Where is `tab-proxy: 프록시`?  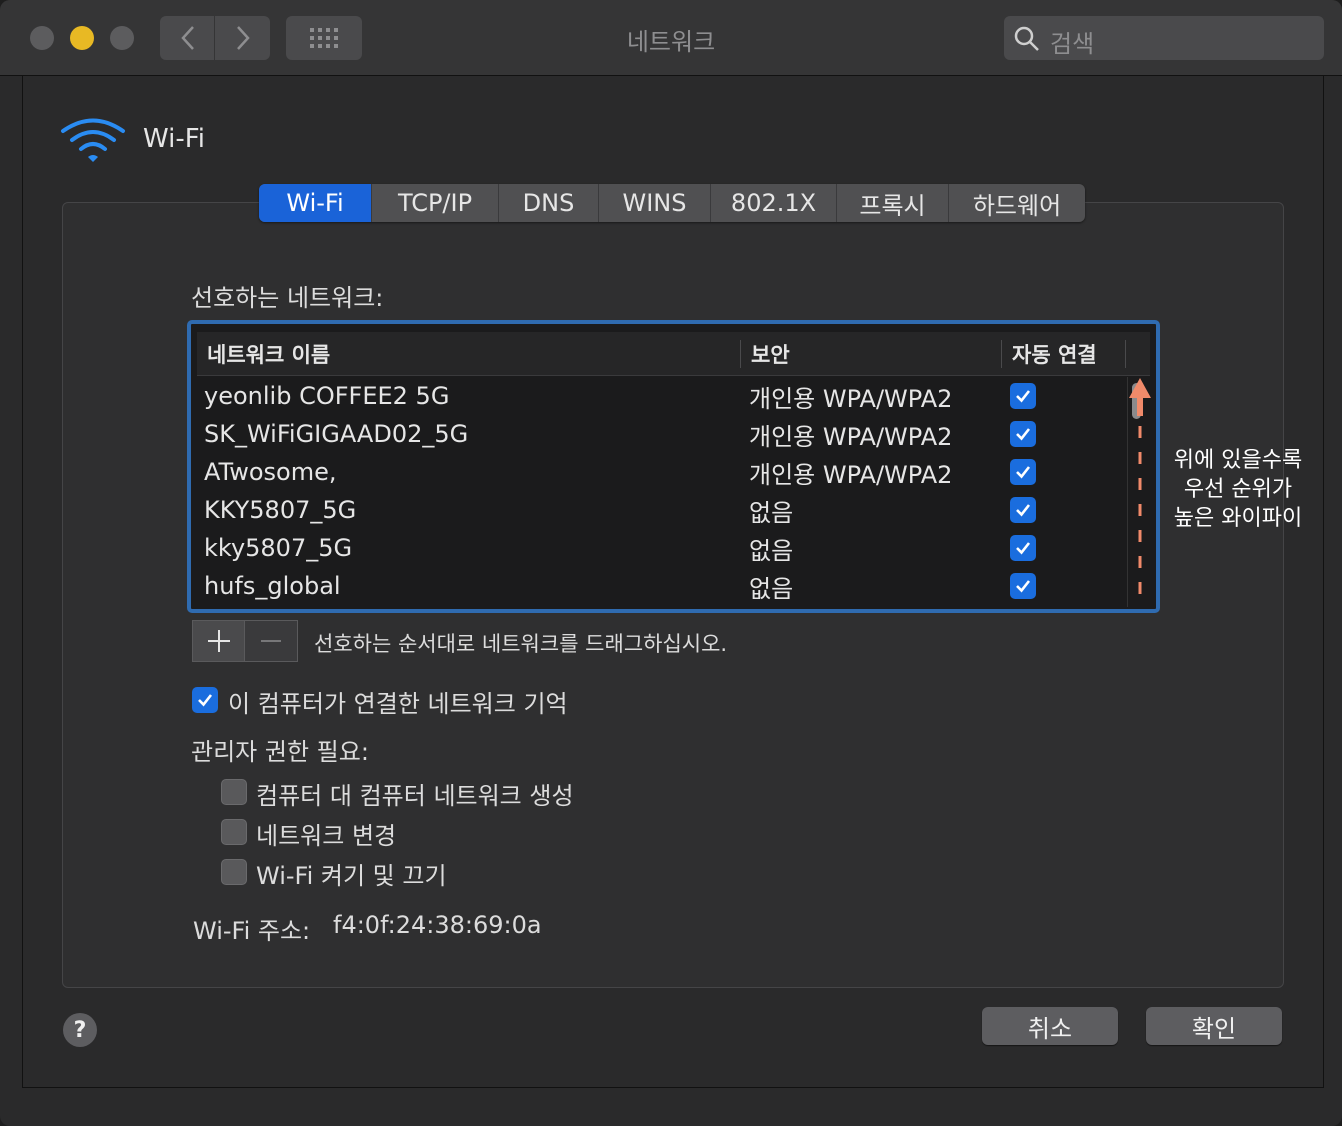
tab-proxy: 프록시 is located at coordinates (893, 203).